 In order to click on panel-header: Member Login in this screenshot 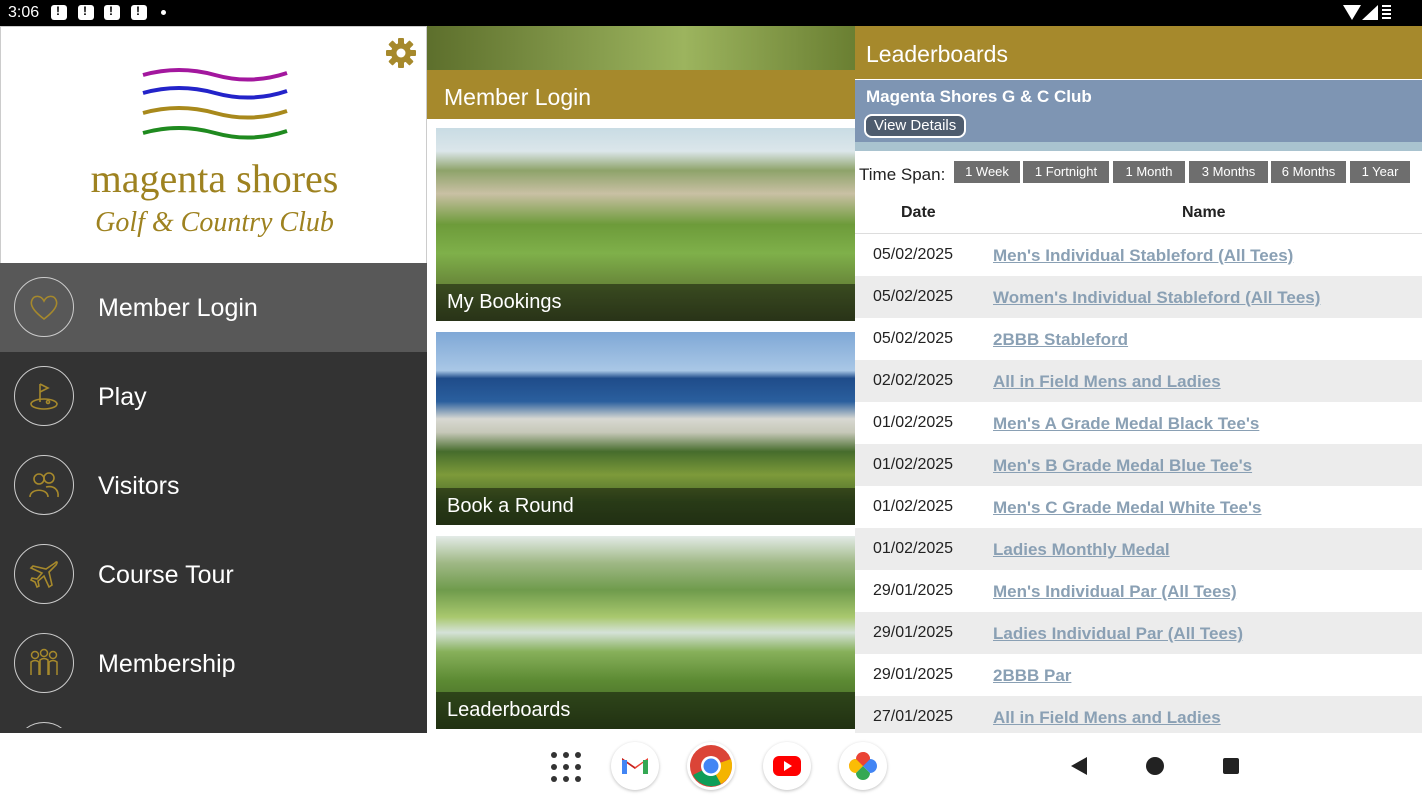, I will do `click(641, 94)`.